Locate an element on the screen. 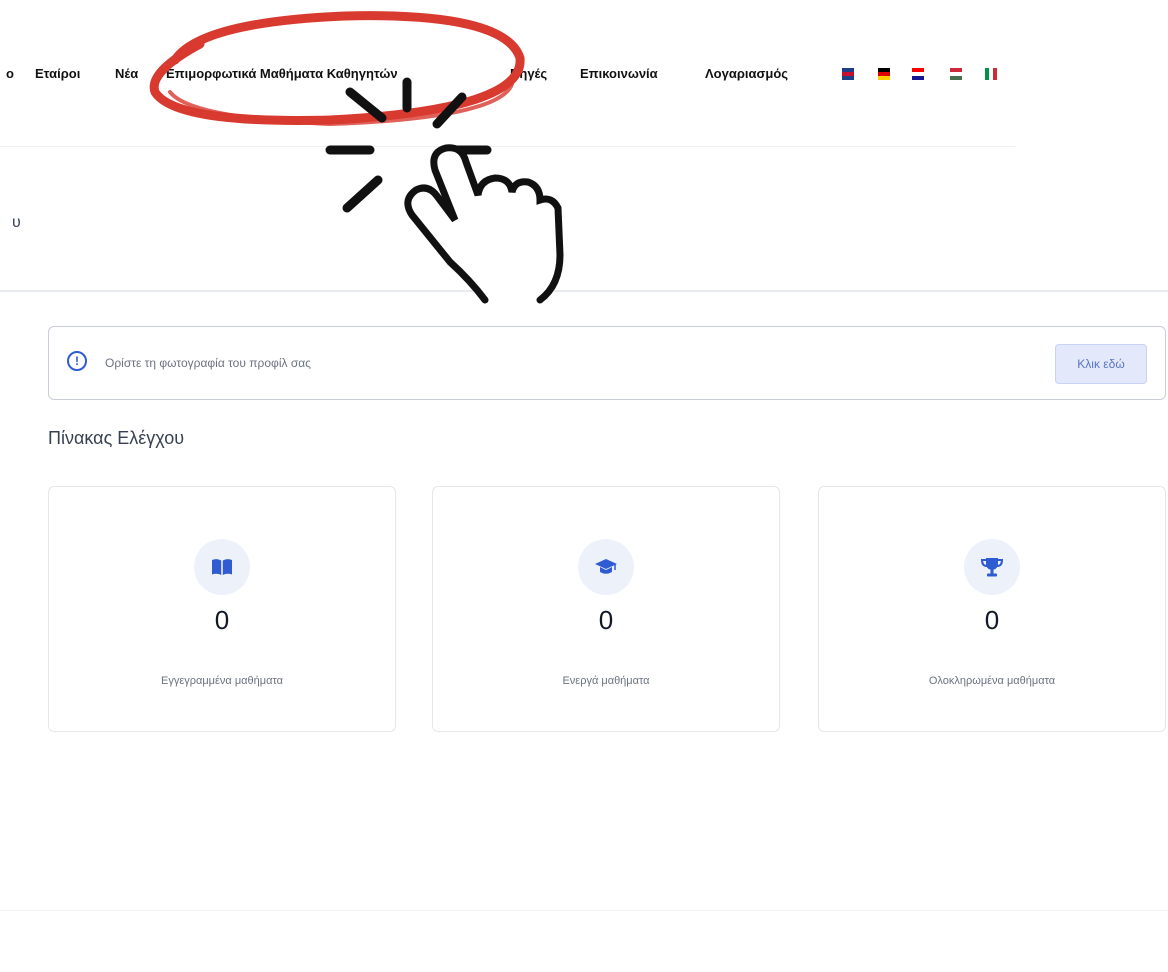 Image resolution: width=1168 pixels, height=972 pixels. dashboard-title: Πίνακας Ελέγχου is located at coordinates (116, 438).